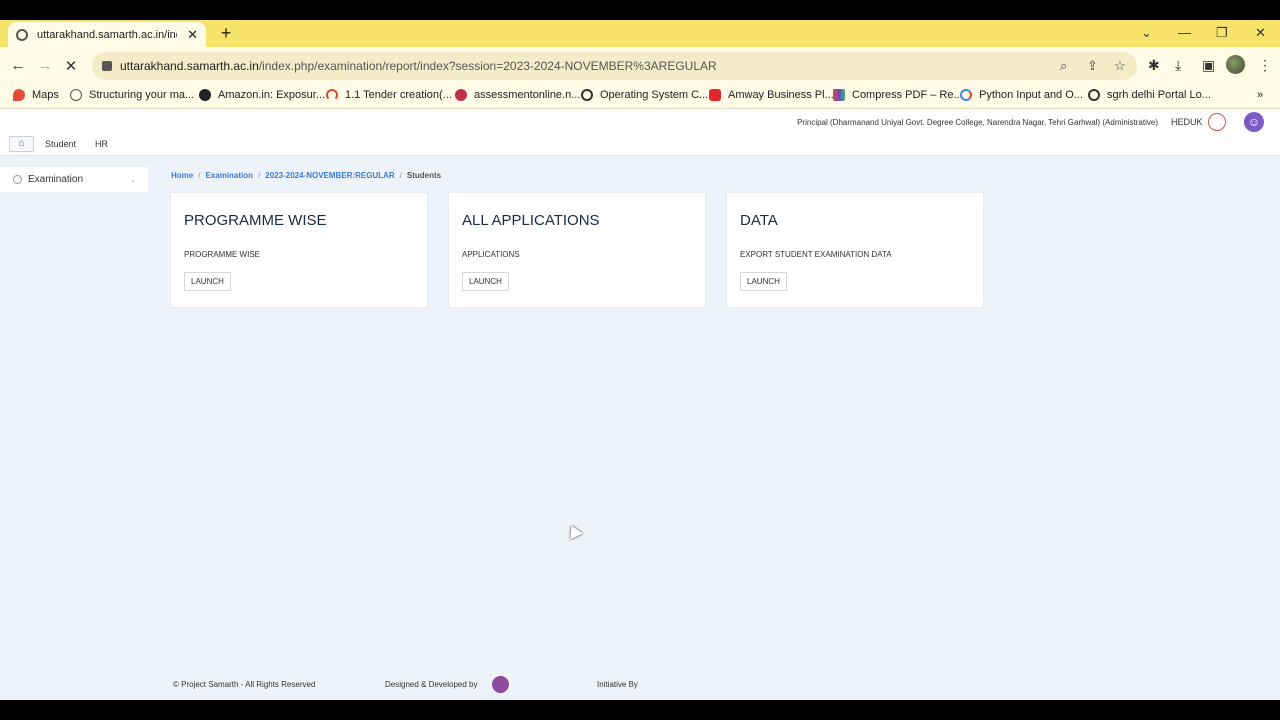 The width and height of the screenshot is (1280, 720). What do you see at coordinates (205, 95) in the screenshot?
I see `amazon-icon` at bounding box center [205, 95].